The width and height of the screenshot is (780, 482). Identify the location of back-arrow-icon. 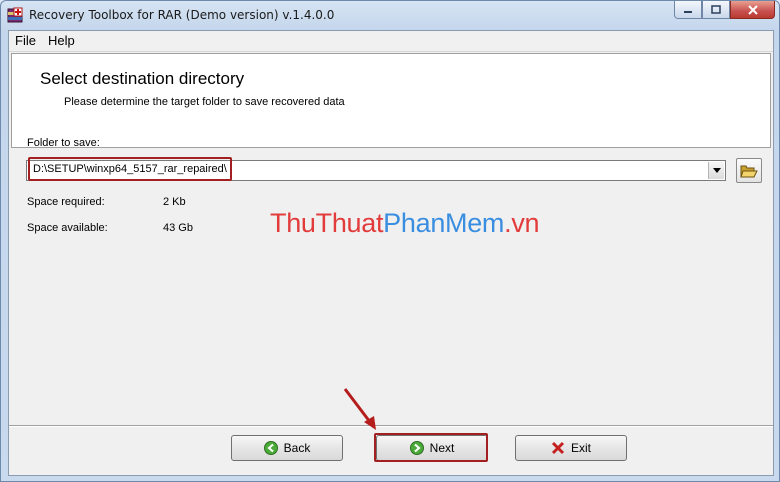
(270, 448).